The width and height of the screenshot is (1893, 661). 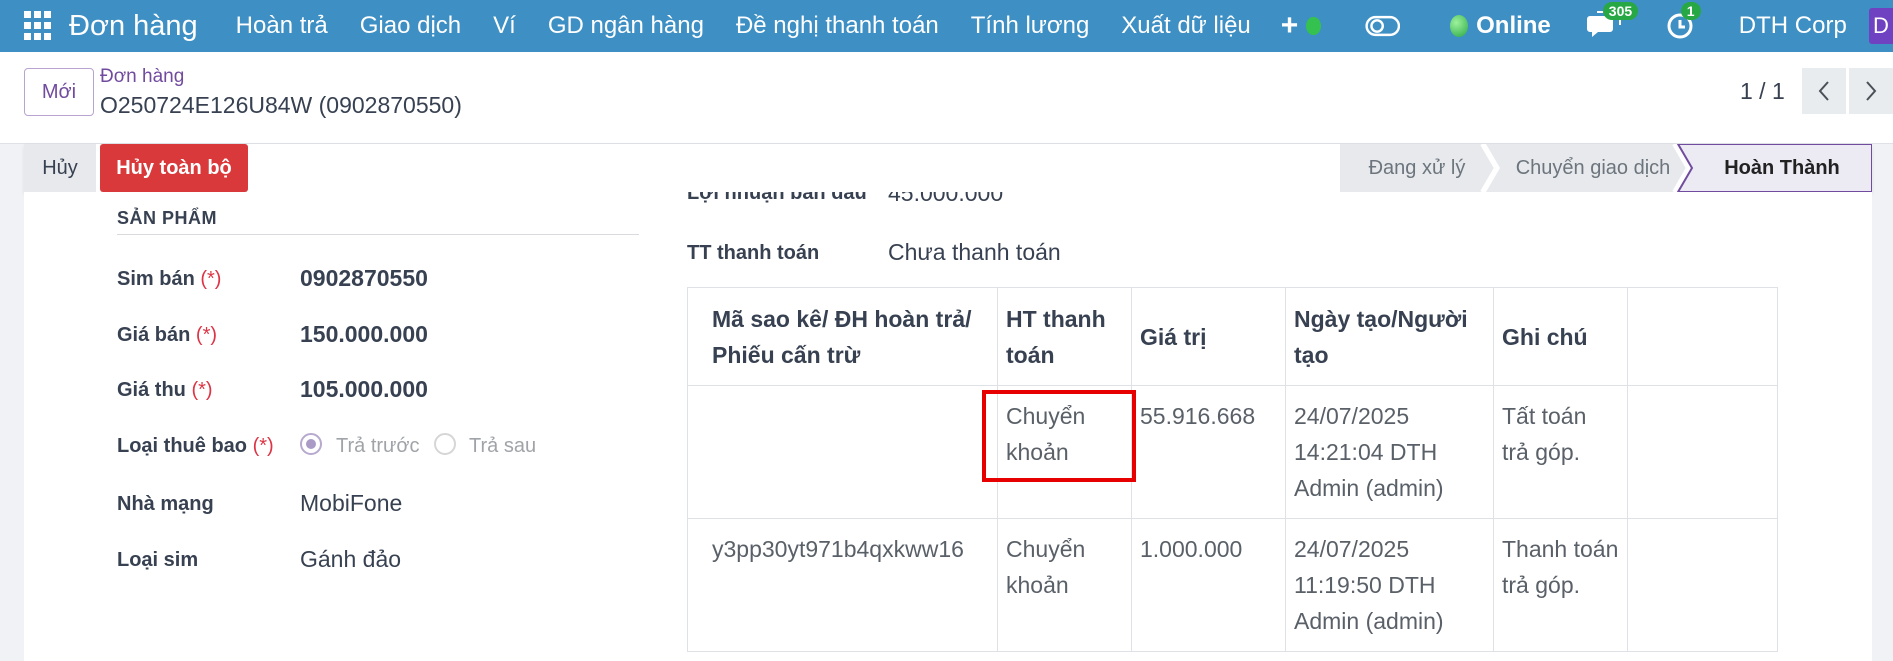 I want to click on column-header-method: HT thanh toán, so click(x=1064, y=336).